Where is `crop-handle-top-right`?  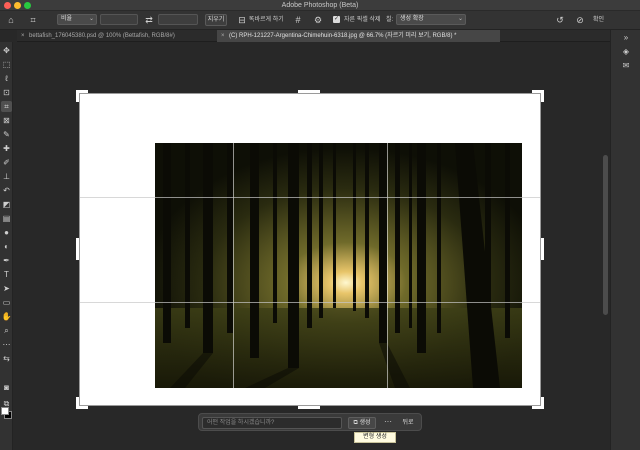
crop-handle-top-right is located at coordinates (542, 96).